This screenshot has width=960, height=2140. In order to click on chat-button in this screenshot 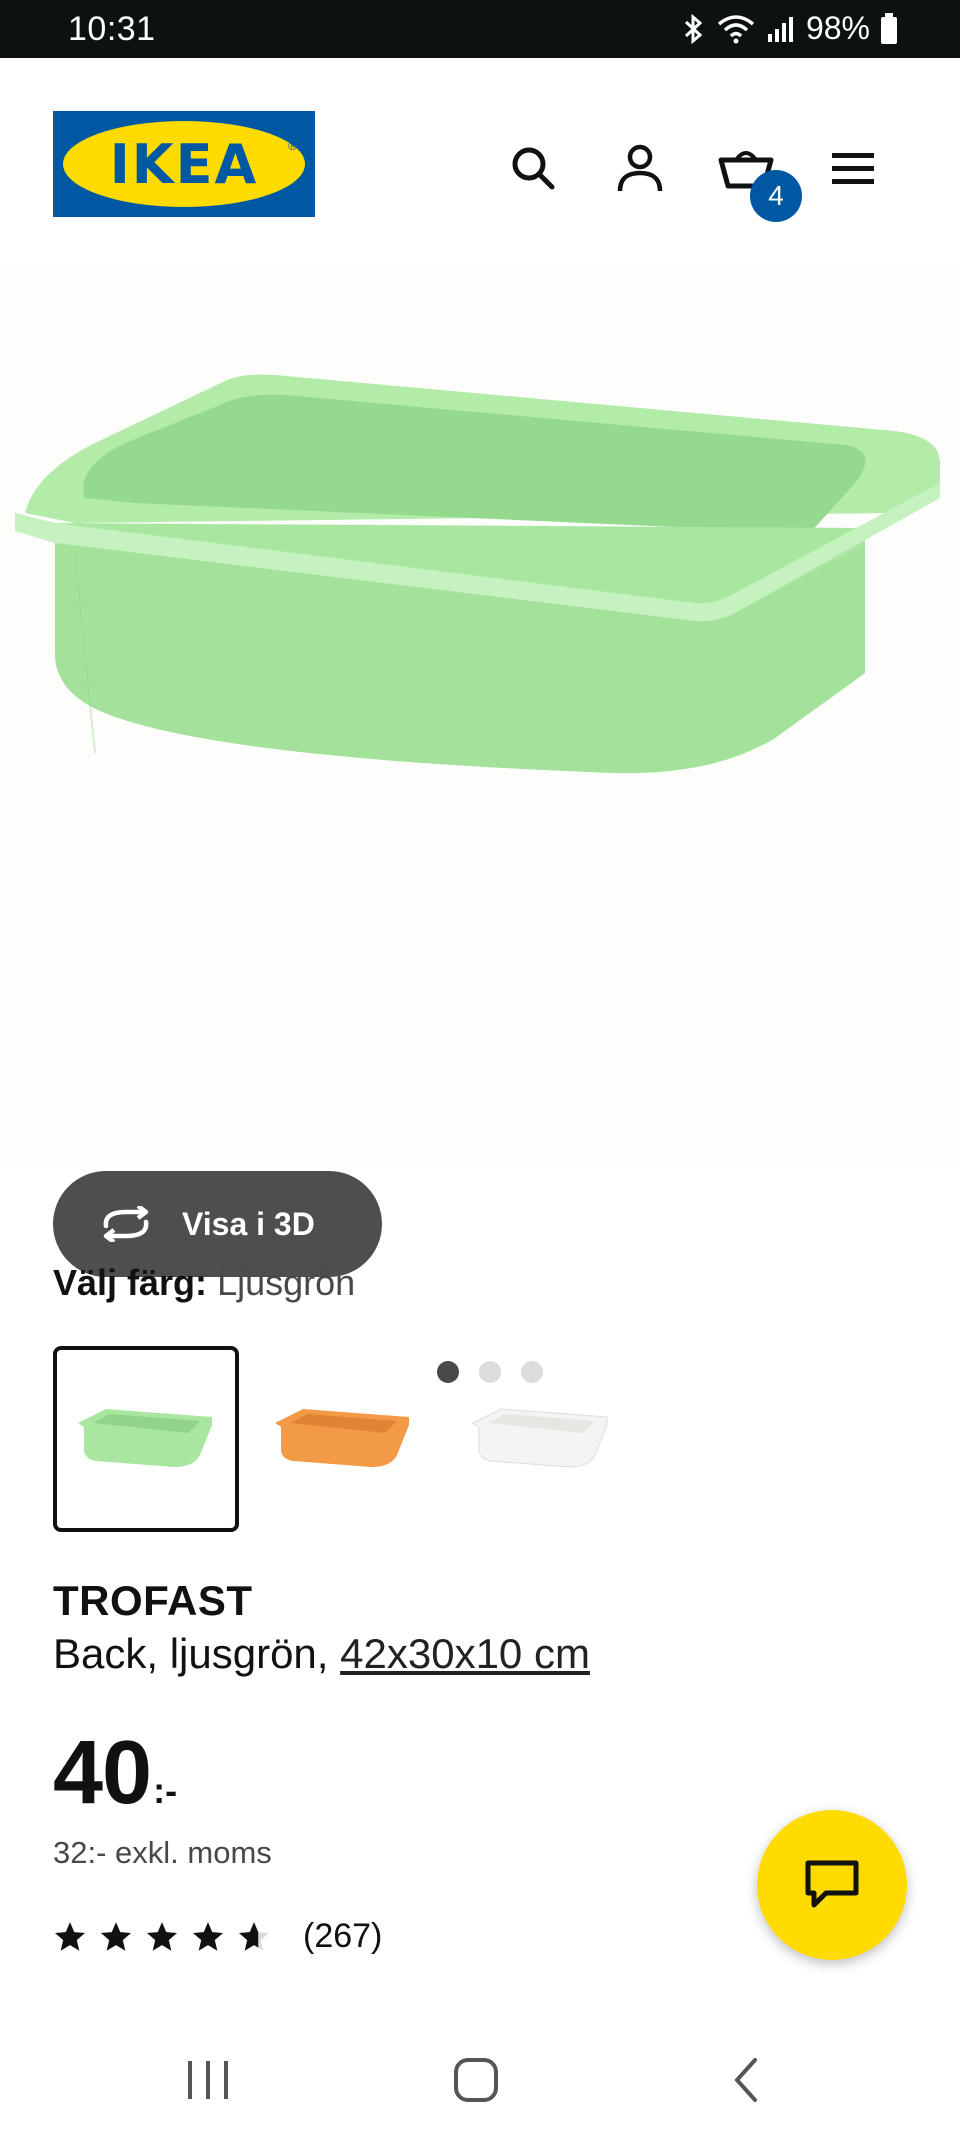, I will do `click(832, 1885)`.